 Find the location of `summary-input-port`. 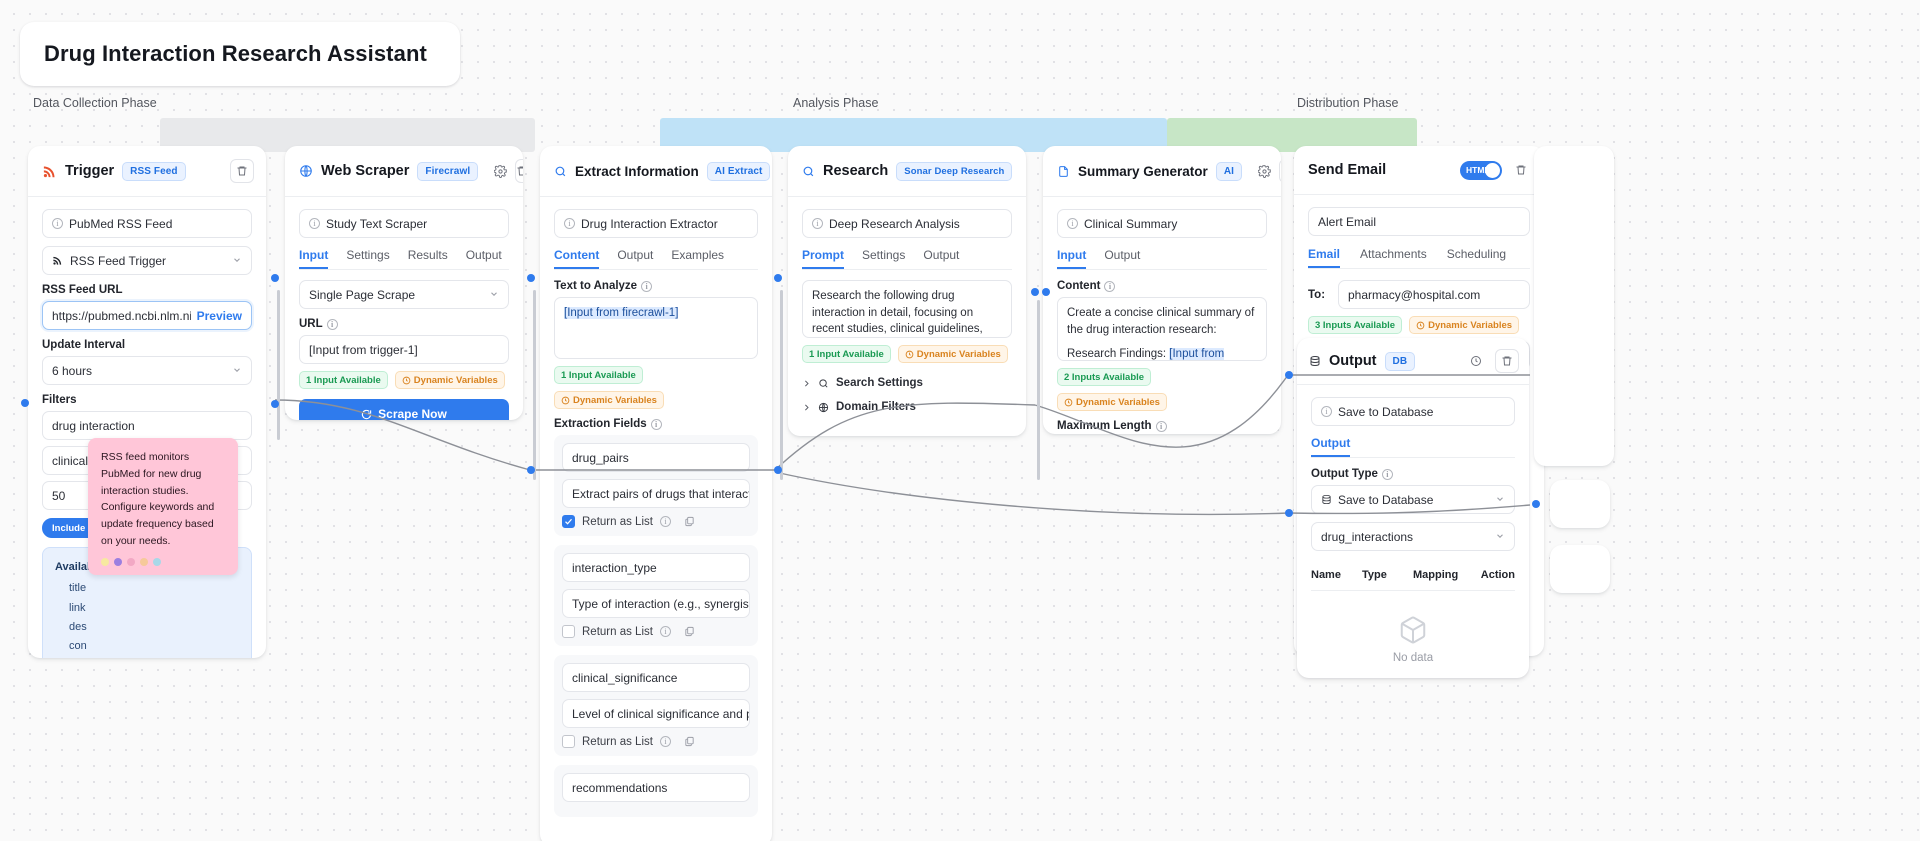

summary-input-port is located at coordinates (1035, 292).